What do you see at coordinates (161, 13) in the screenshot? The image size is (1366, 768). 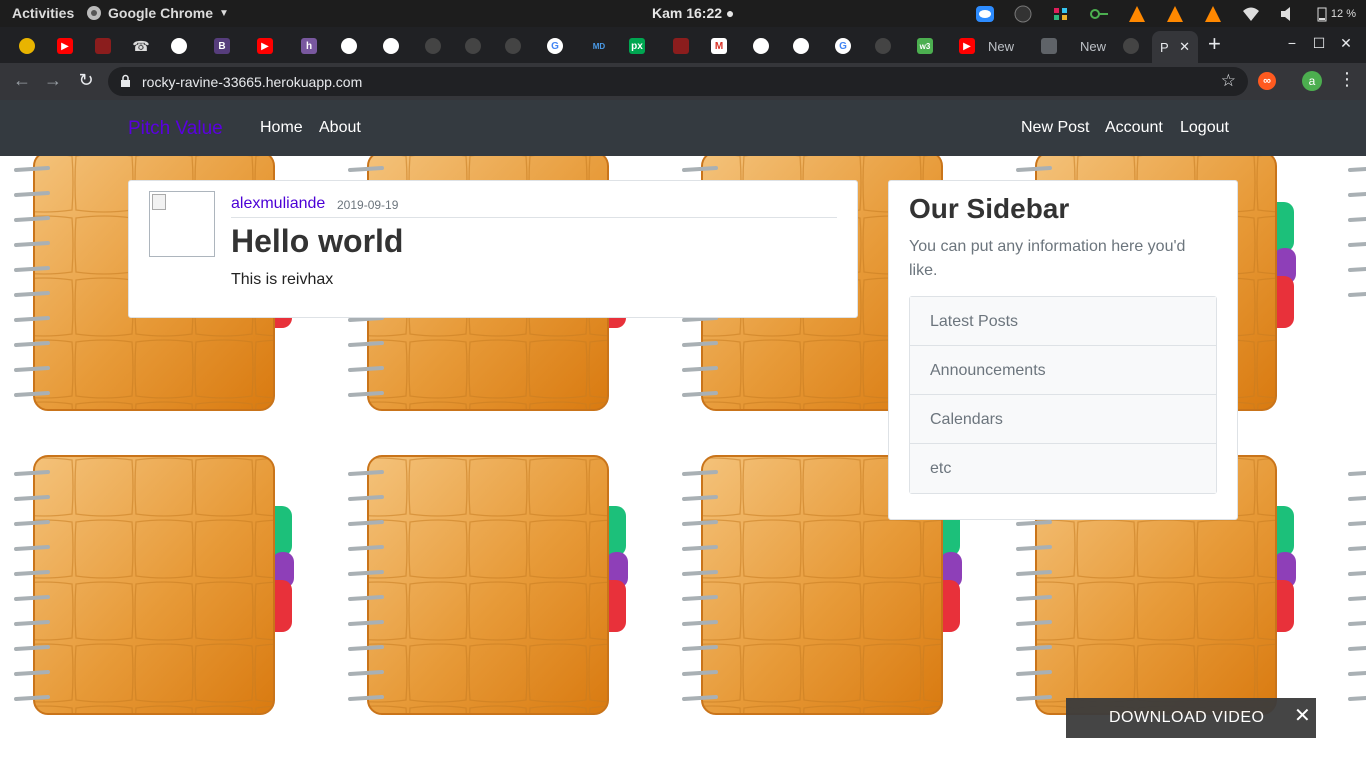 I see `app-name: Google Chrome` at bounding box center [161, 13].